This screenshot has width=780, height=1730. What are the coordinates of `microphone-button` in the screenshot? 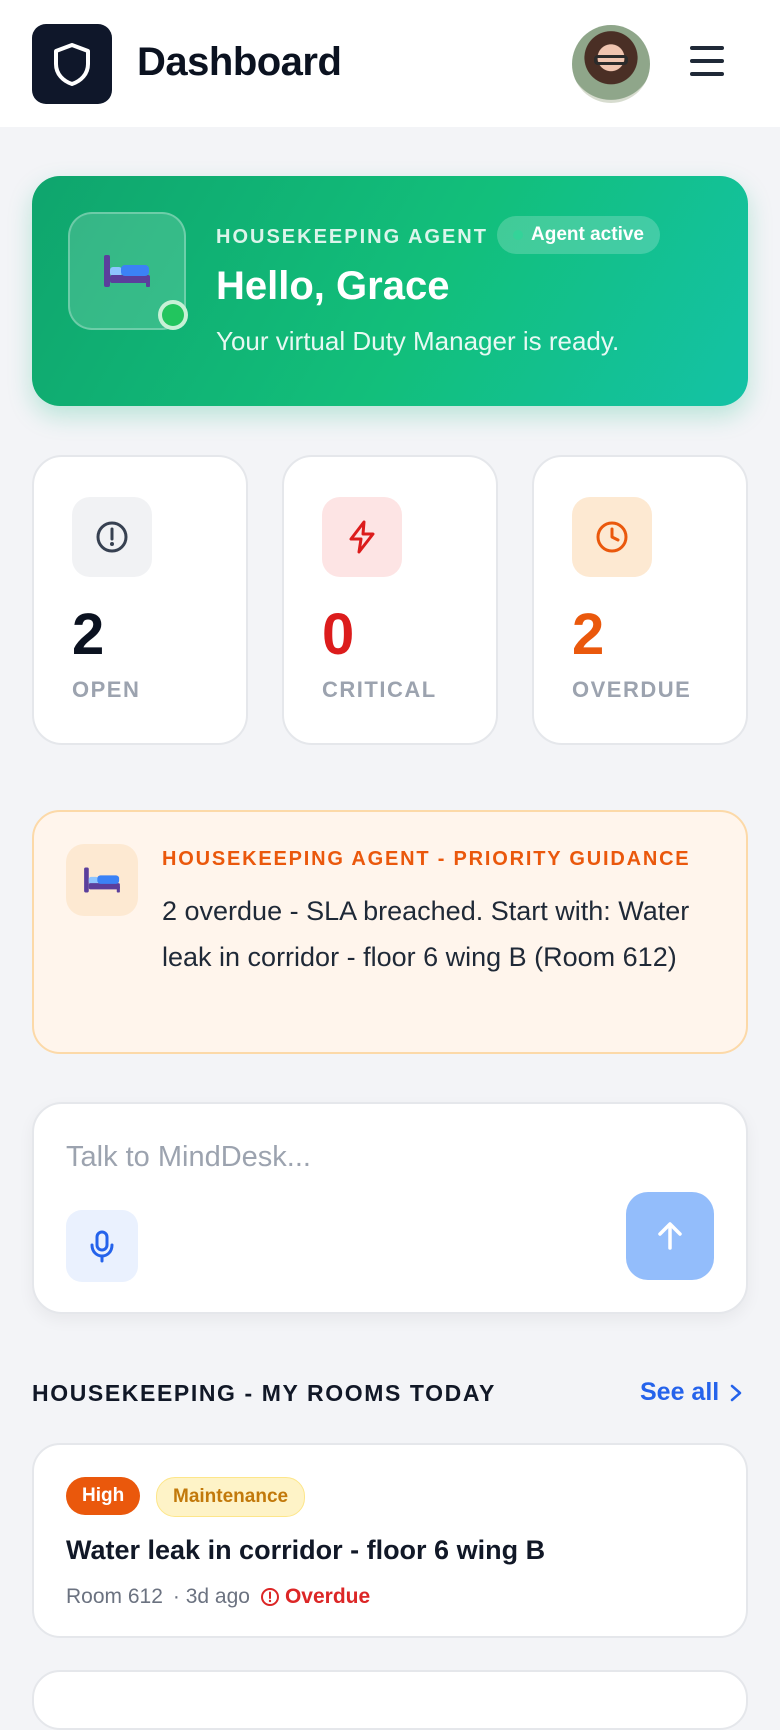 It's located at (102, 1246).